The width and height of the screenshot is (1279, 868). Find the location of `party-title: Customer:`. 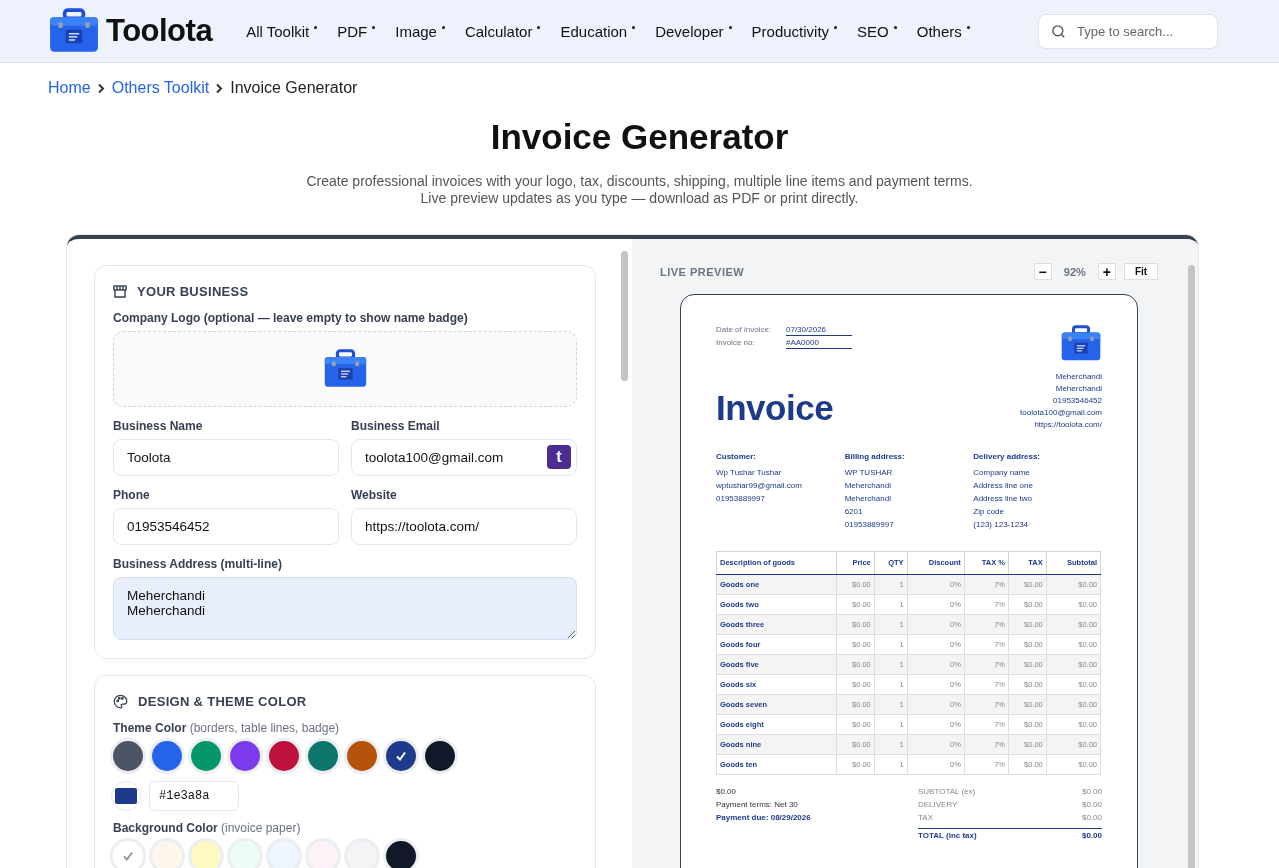

party-title: Customer: is located at coordinates (736, 456).